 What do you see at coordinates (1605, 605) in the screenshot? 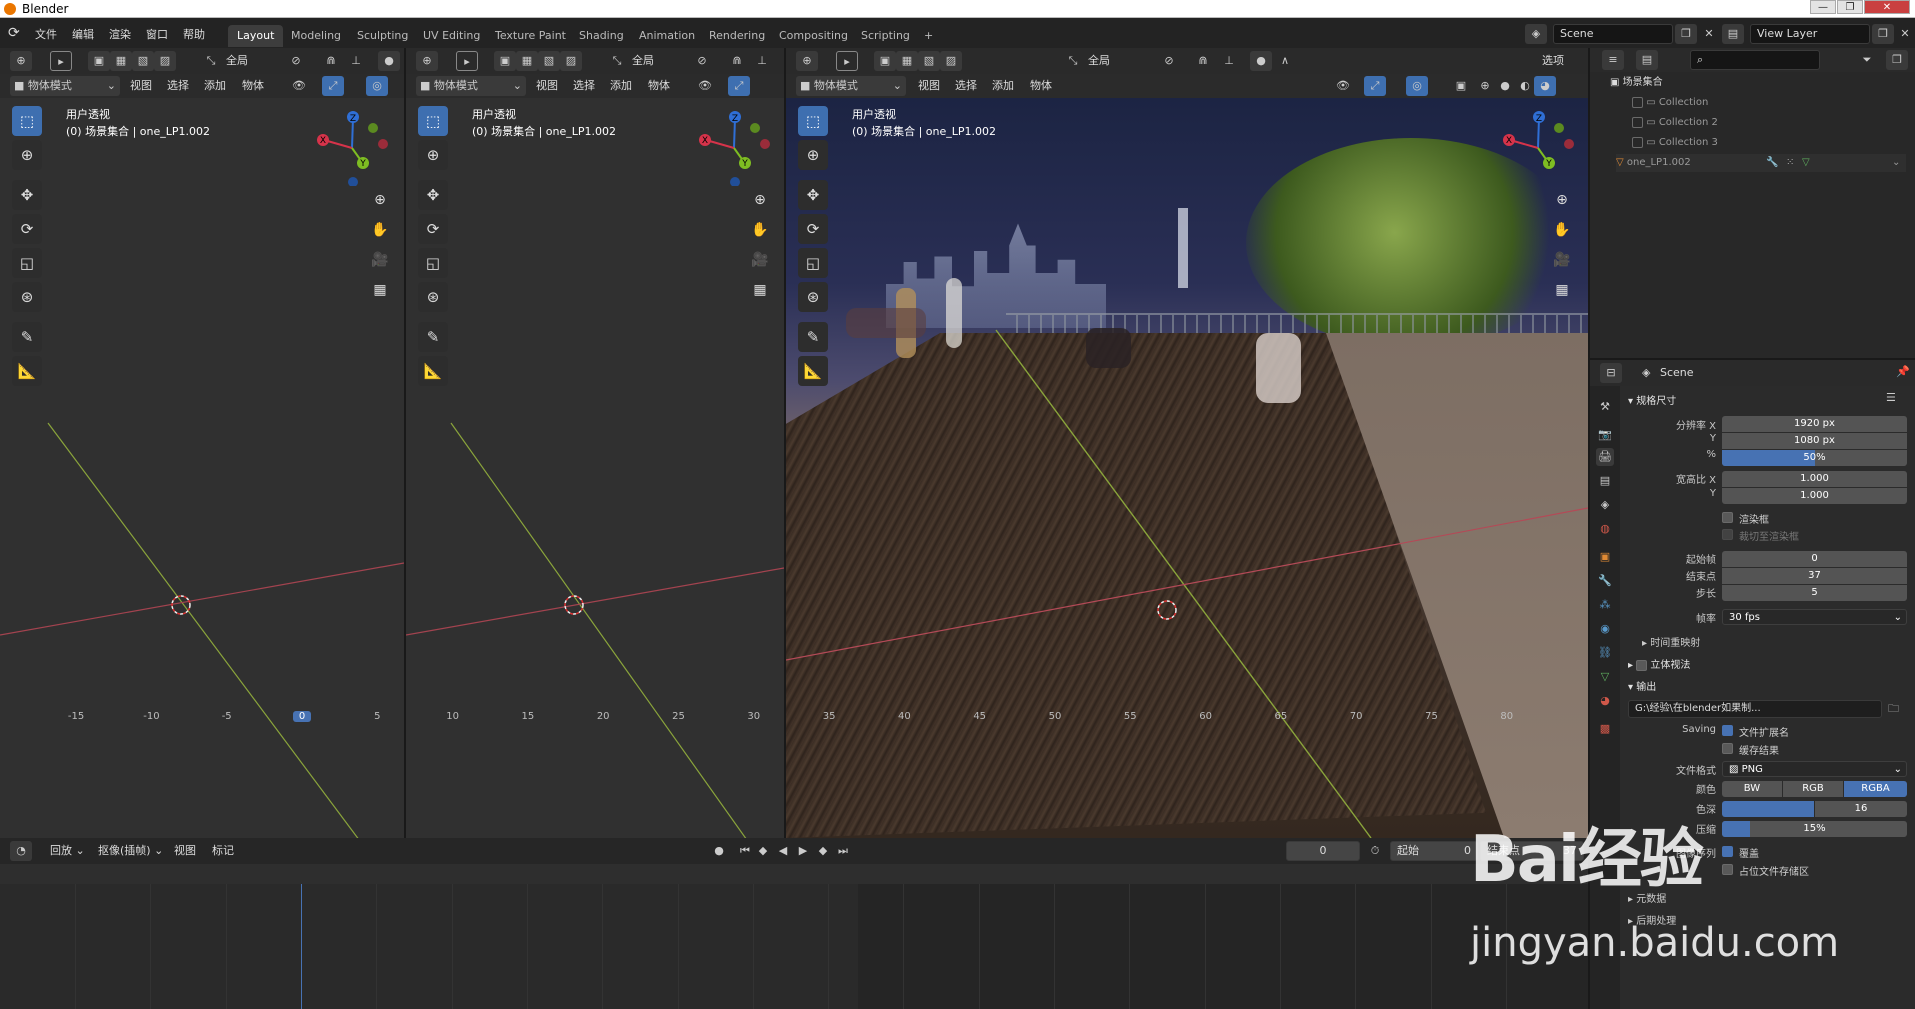
I see `particles-tab-icon: ⁂` at bounding box center [1605, 605].